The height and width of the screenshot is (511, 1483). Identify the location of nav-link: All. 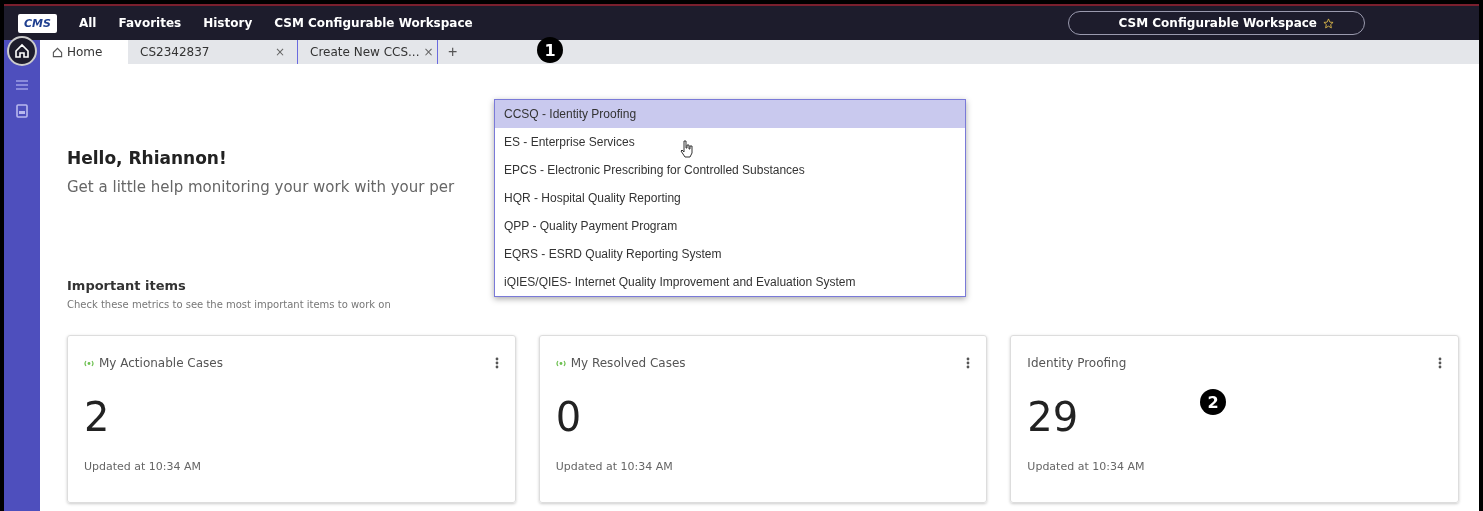
(87, 23).